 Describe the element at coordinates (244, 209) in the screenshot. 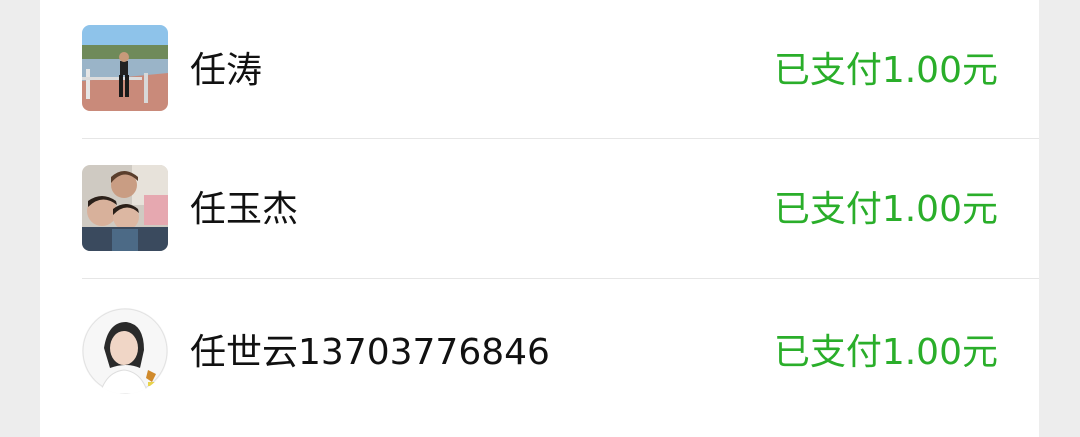

I see `payer-name: 任玉杰` at that location.